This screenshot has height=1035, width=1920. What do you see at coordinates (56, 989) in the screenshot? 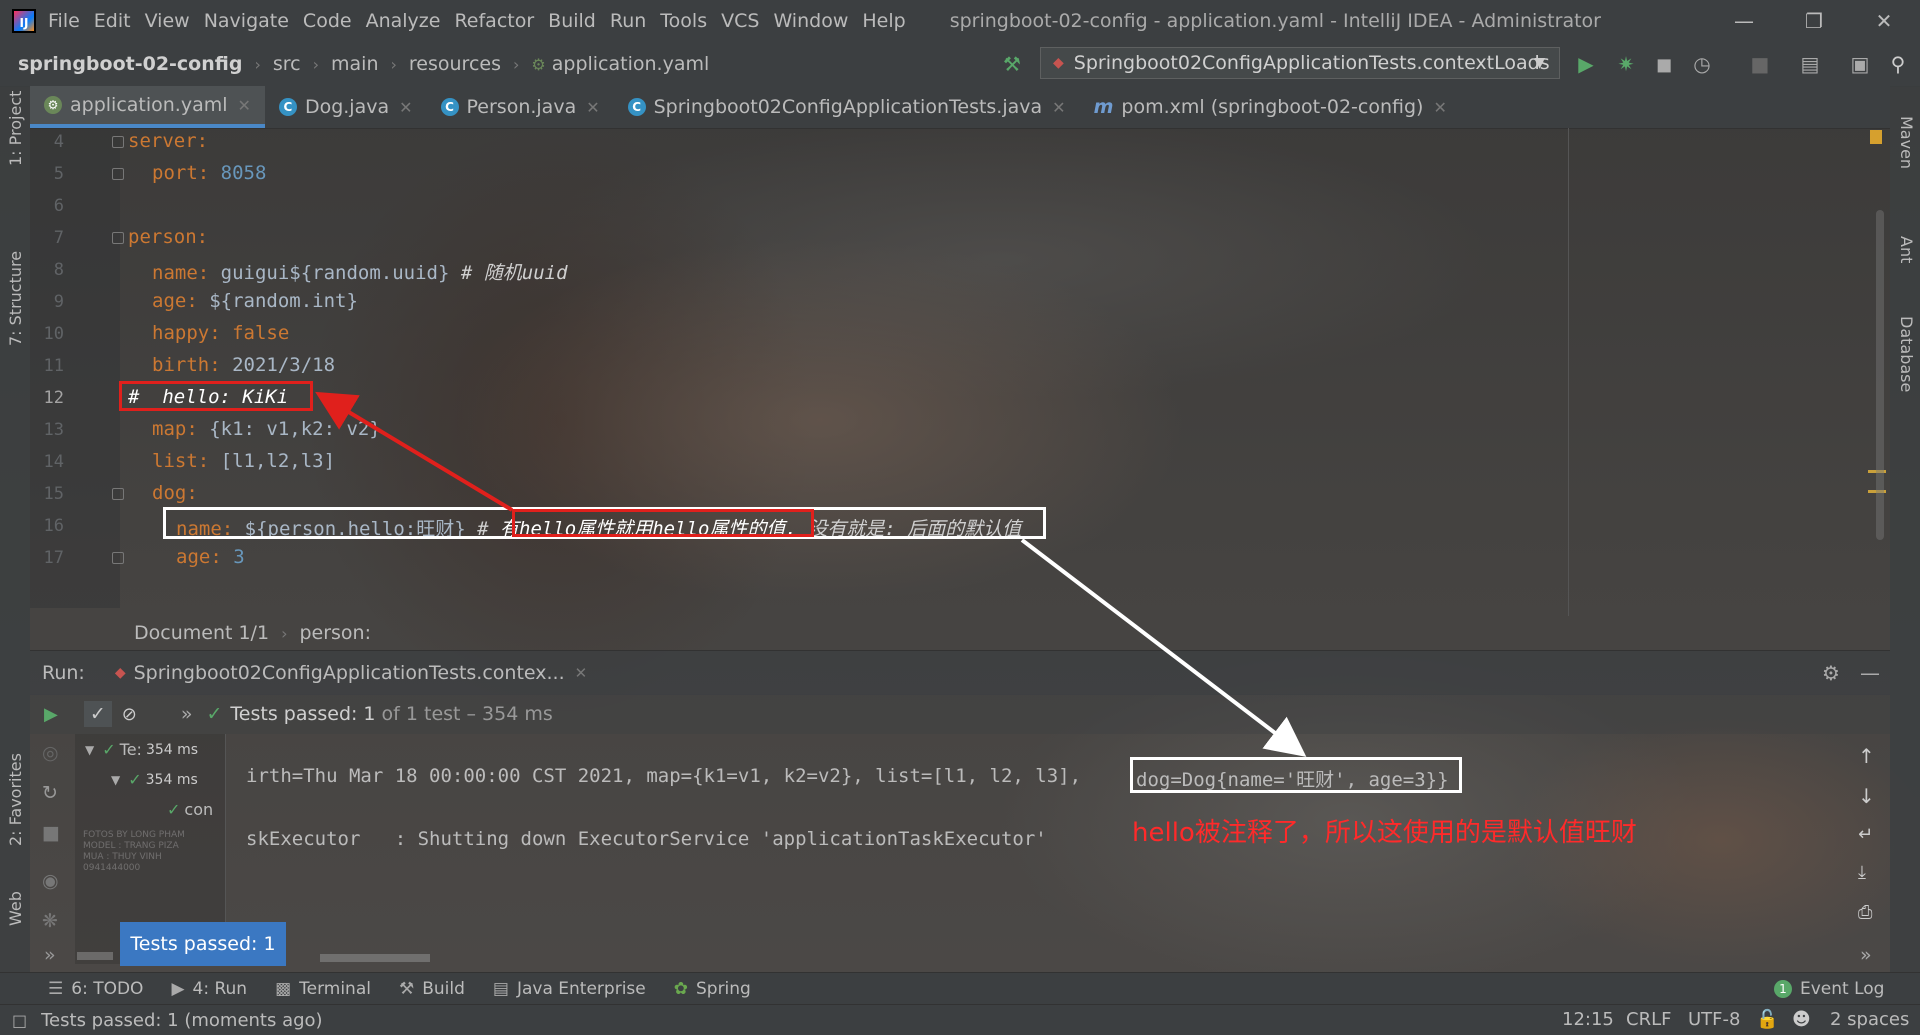
I see `todo-icon: ☰` at bounding box center [56, 989].